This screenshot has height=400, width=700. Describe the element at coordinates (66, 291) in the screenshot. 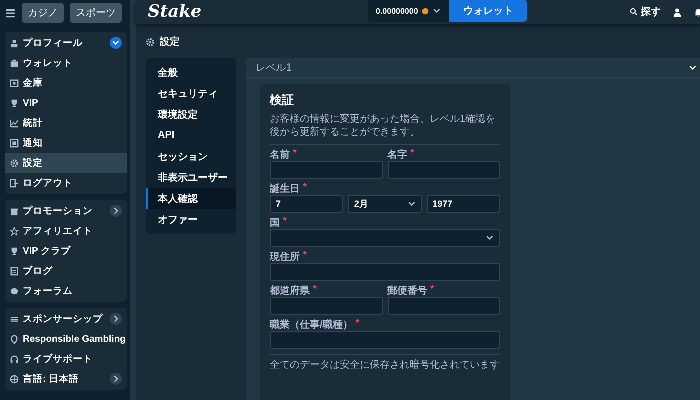

I see `sidebar-item: フォーラム` at that location.